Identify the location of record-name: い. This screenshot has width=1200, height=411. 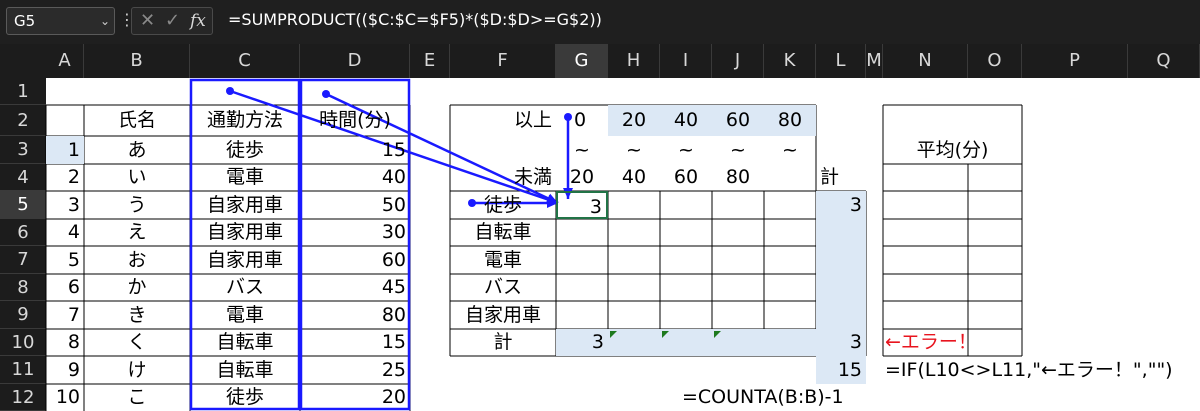
(137, 177).